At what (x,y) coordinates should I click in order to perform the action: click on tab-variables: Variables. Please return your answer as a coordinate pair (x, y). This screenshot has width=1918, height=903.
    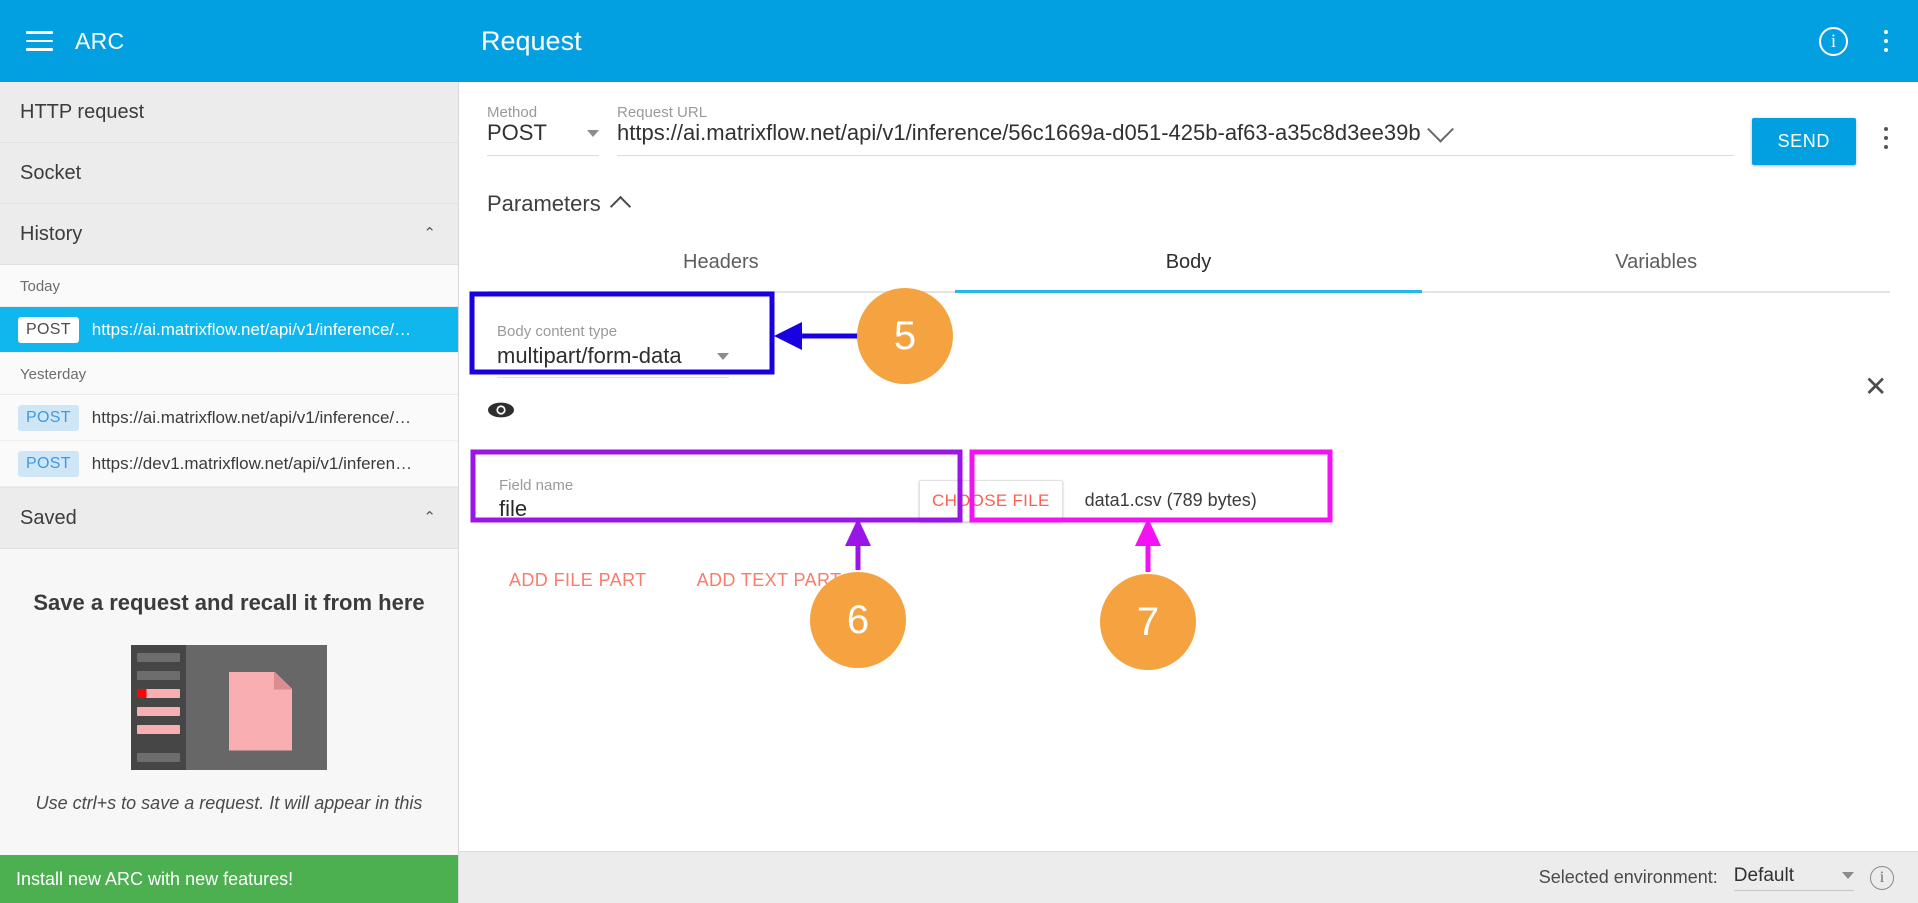
    Looking at the image, I should click on (1656, 265).